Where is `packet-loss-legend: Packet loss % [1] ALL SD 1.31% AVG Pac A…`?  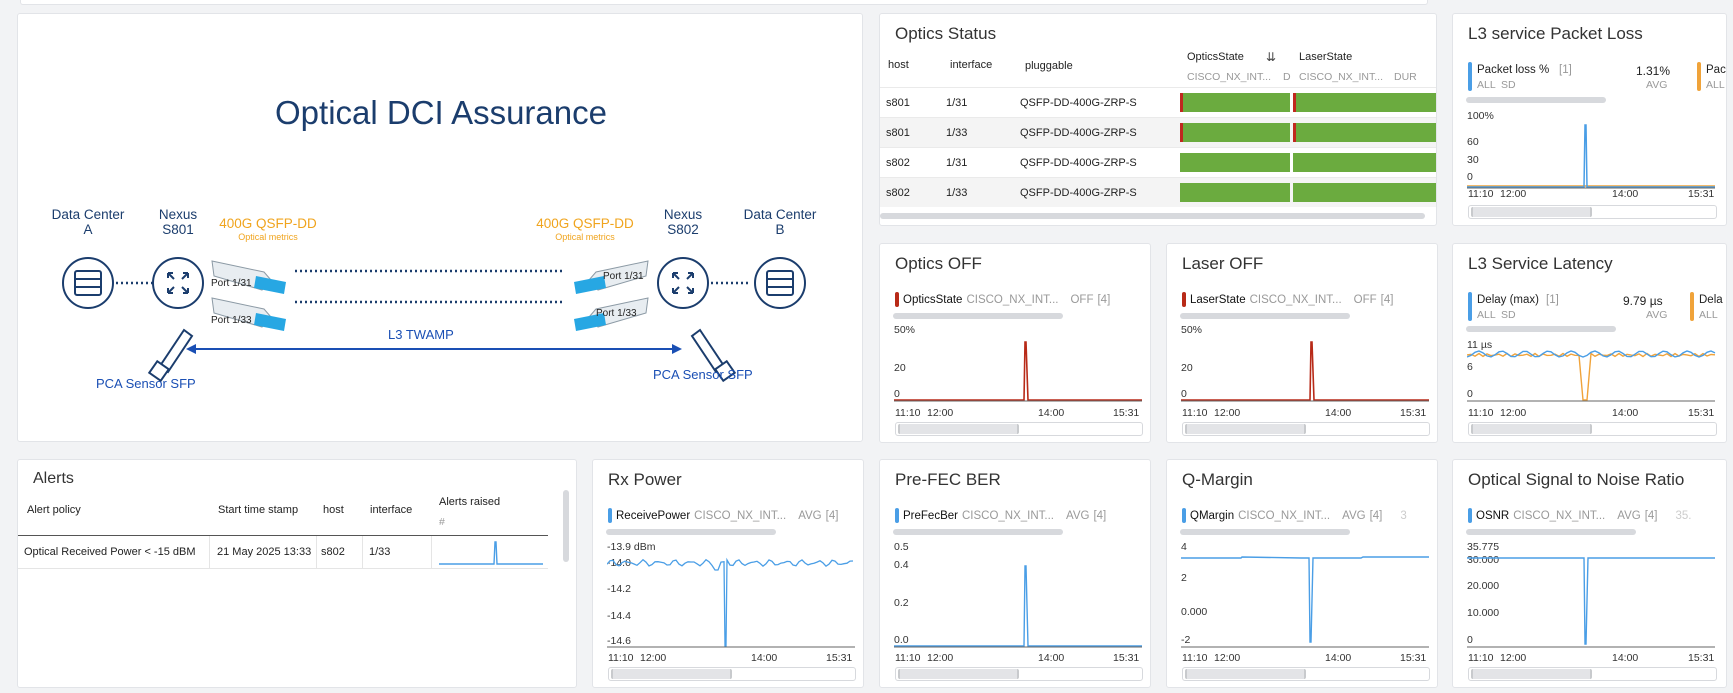 packet-loss-legend: Packet loss % [1] ALL SD 1.31% AVG Pac A… is located at coordinates (1597, 77).